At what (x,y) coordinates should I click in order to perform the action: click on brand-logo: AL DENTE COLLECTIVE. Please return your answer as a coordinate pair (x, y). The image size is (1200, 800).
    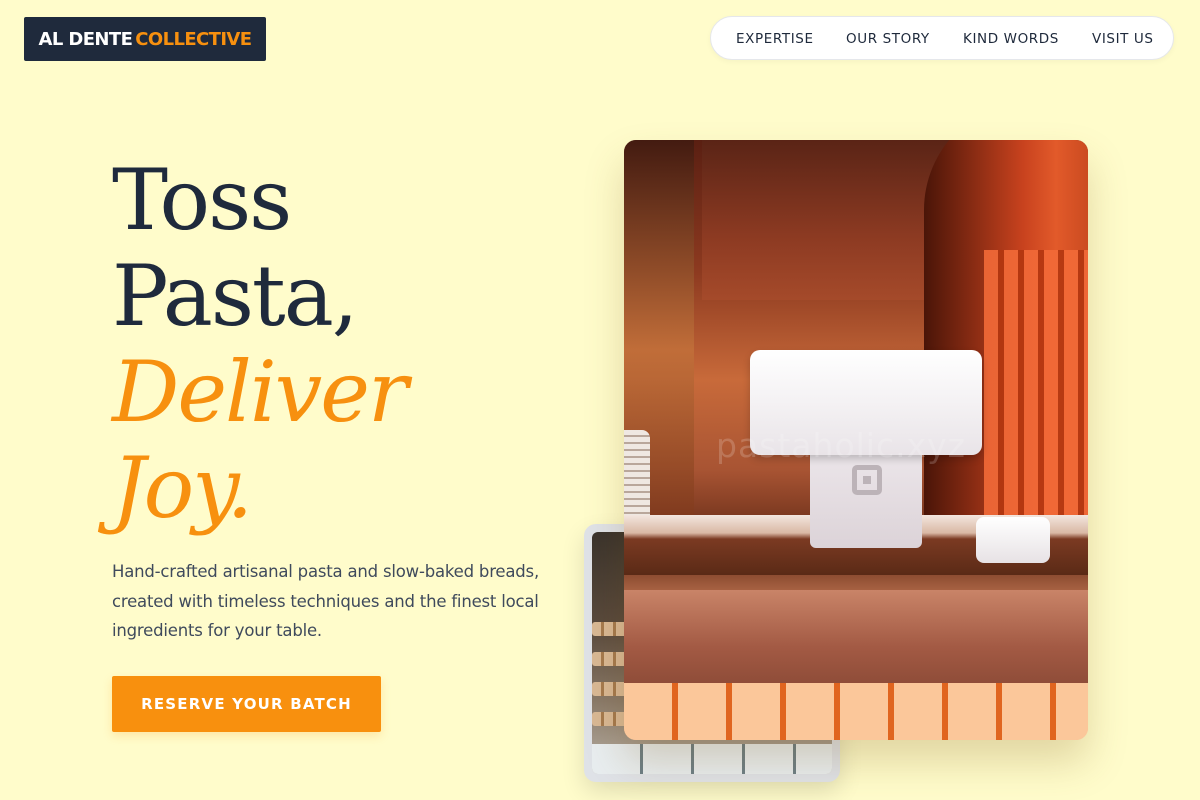
    Looking at the image, I should click on (145, 39).